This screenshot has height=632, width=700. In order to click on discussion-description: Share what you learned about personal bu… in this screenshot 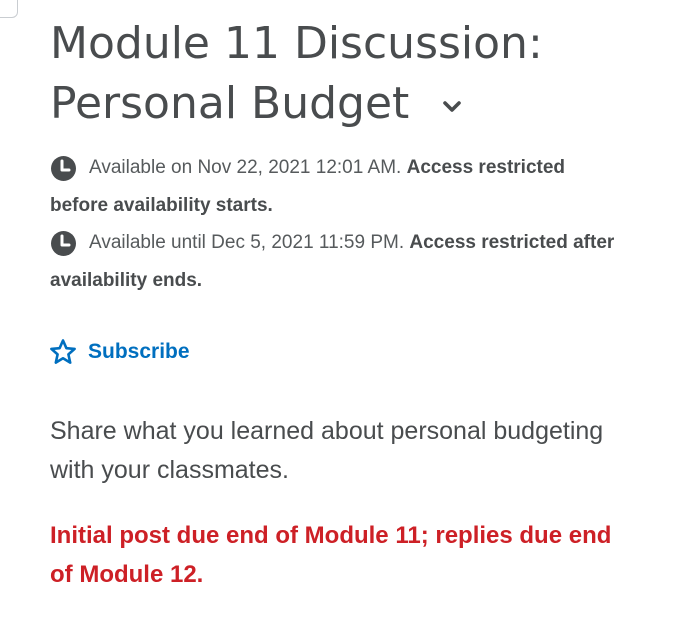, I will do `click(360, 451)`.